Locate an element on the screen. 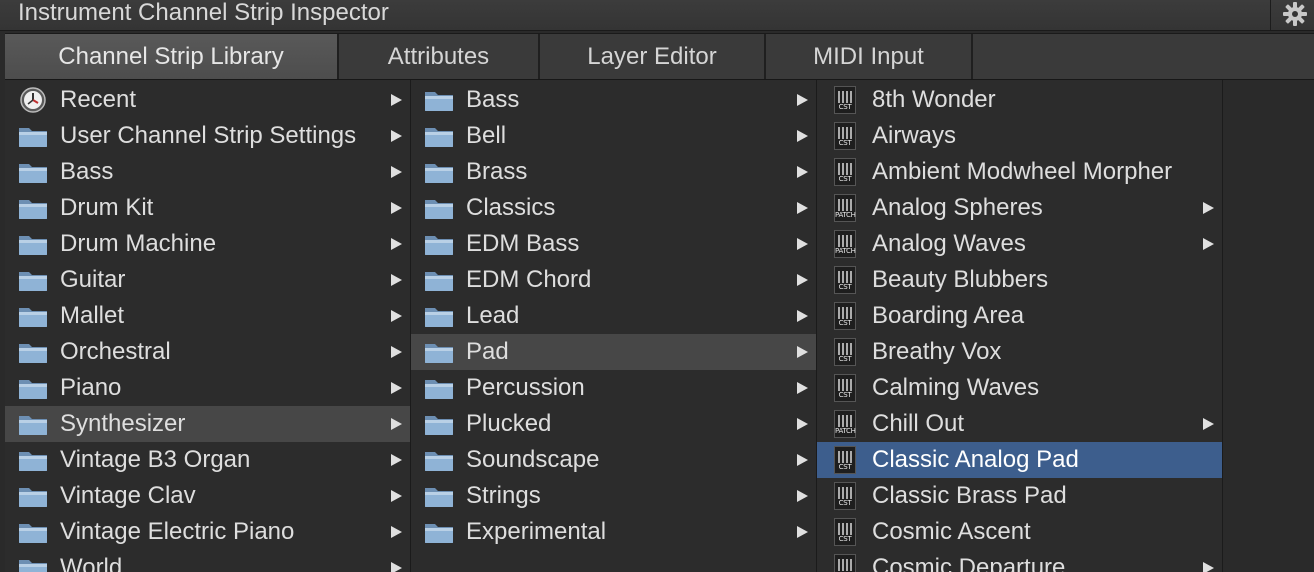  category-row: Orchestral is located at coordinates (207, 352).